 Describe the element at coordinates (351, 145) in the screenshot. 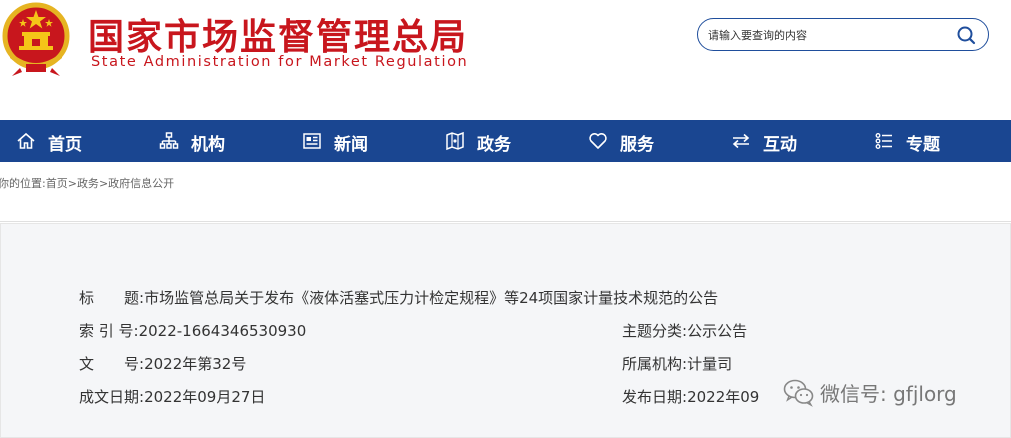

I see `nav-label: 新闻` at that location.